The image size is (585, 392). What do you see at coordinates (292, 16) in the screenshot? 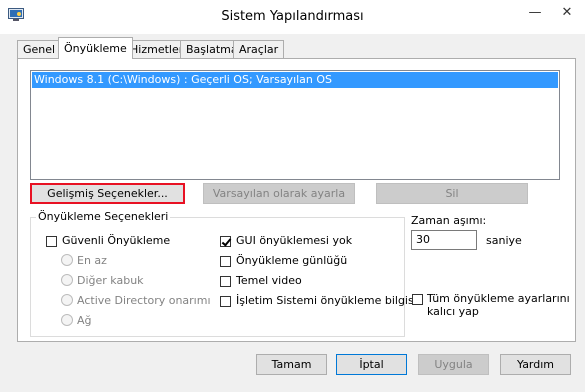
I see `window-title: Sistem Yapılandırması` at bounding box center [292, 16].